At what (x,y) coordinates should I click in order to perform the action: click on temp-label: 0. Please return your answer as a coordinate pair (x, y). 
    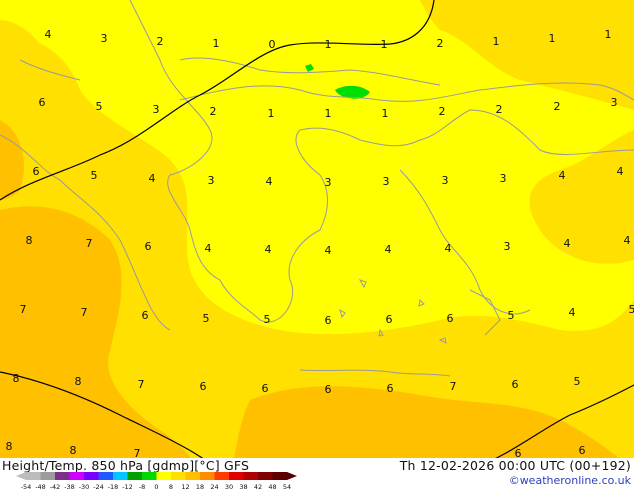
    Looking at the image, I should click on (272, 44).